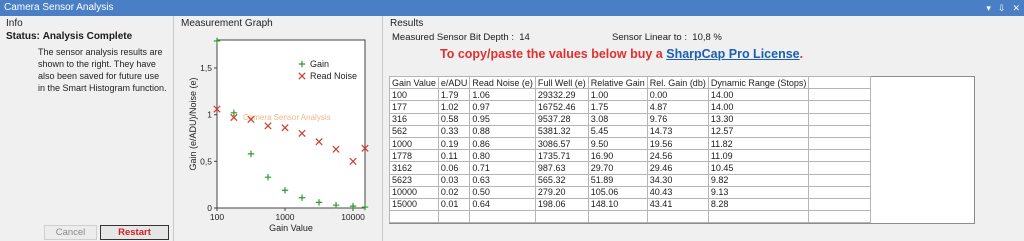 Image resolution: width=1024 pixels, height=241 pixels. I want to click on table-cell: 316, so click(414, 119).